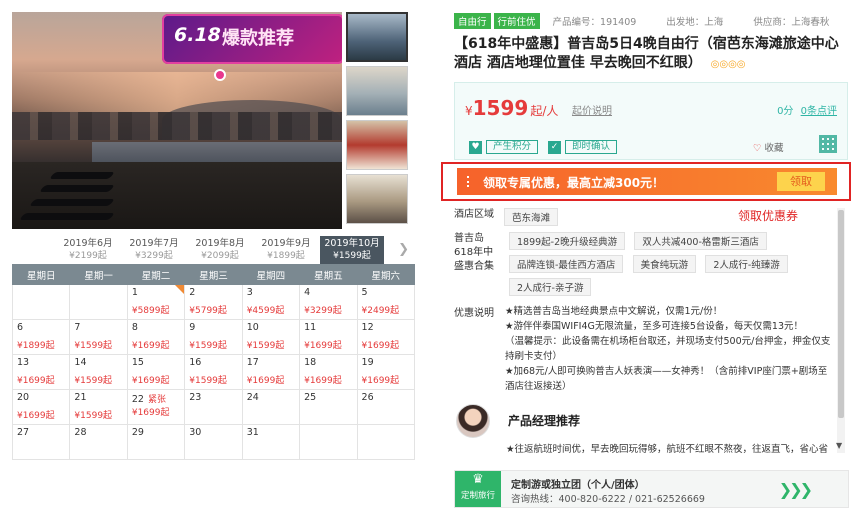 The width and height of the screenshot is (860, 517). I want to click on price-explain-link: 起价说明, so click(592, 109).